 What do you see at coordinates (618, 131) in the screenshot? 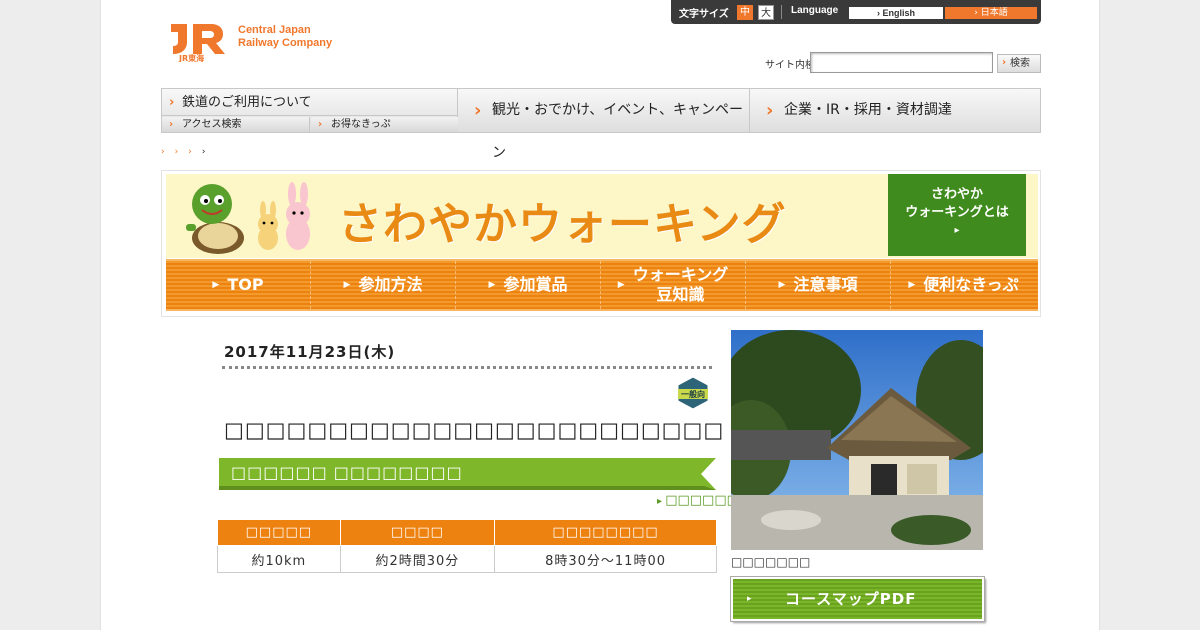
I see `gnav-tourism-label: 観光・おでかけ、イベント、キャンペーン` at bounding box center [618, 131].